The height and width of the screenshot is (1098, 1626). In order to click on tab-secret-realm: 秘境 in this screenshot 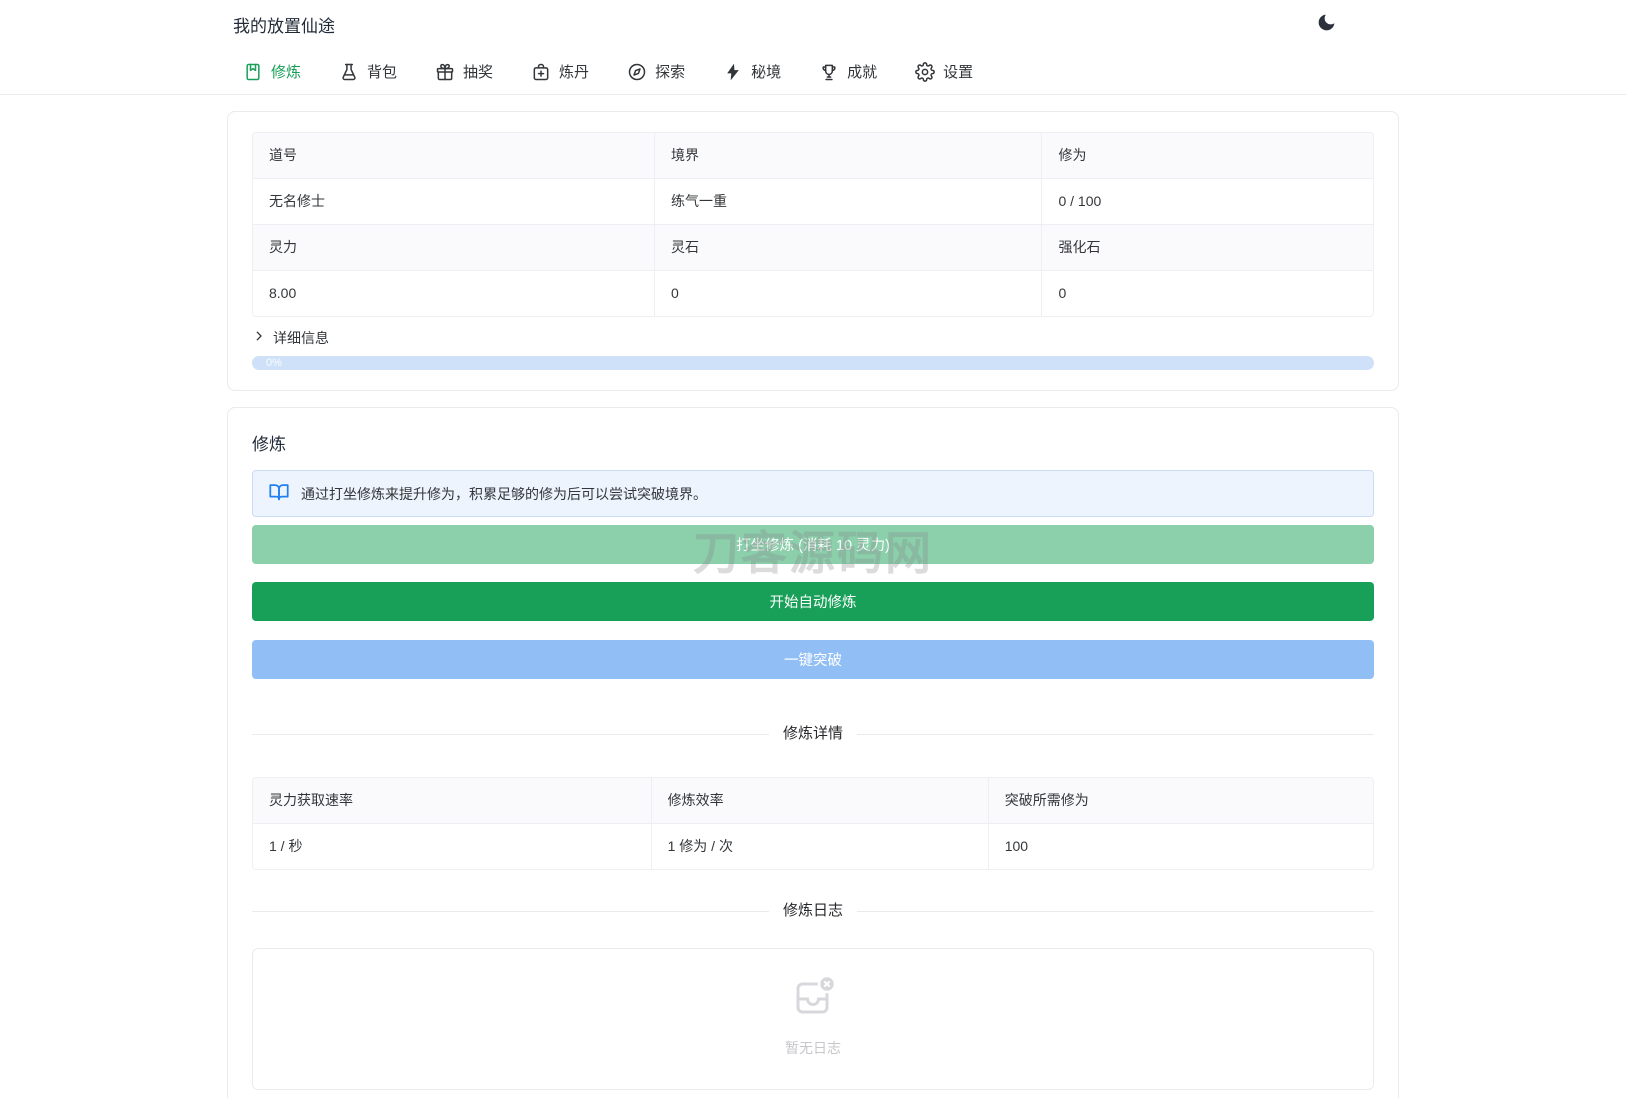, I will do `click(752, 71)`.